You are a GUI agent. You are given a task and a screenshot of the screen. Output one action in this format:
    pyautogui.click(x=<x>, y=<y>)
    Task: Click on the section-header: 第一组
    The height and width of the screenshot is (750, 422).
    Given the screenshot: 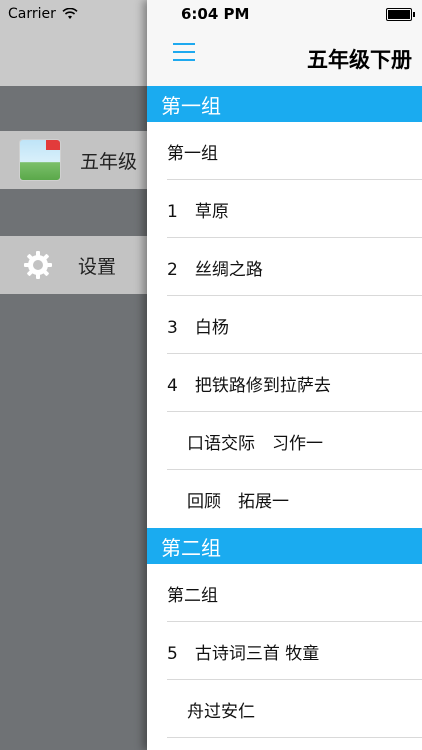 What is the action you would take?
    pyautogui.click(x=284, y=104)
    